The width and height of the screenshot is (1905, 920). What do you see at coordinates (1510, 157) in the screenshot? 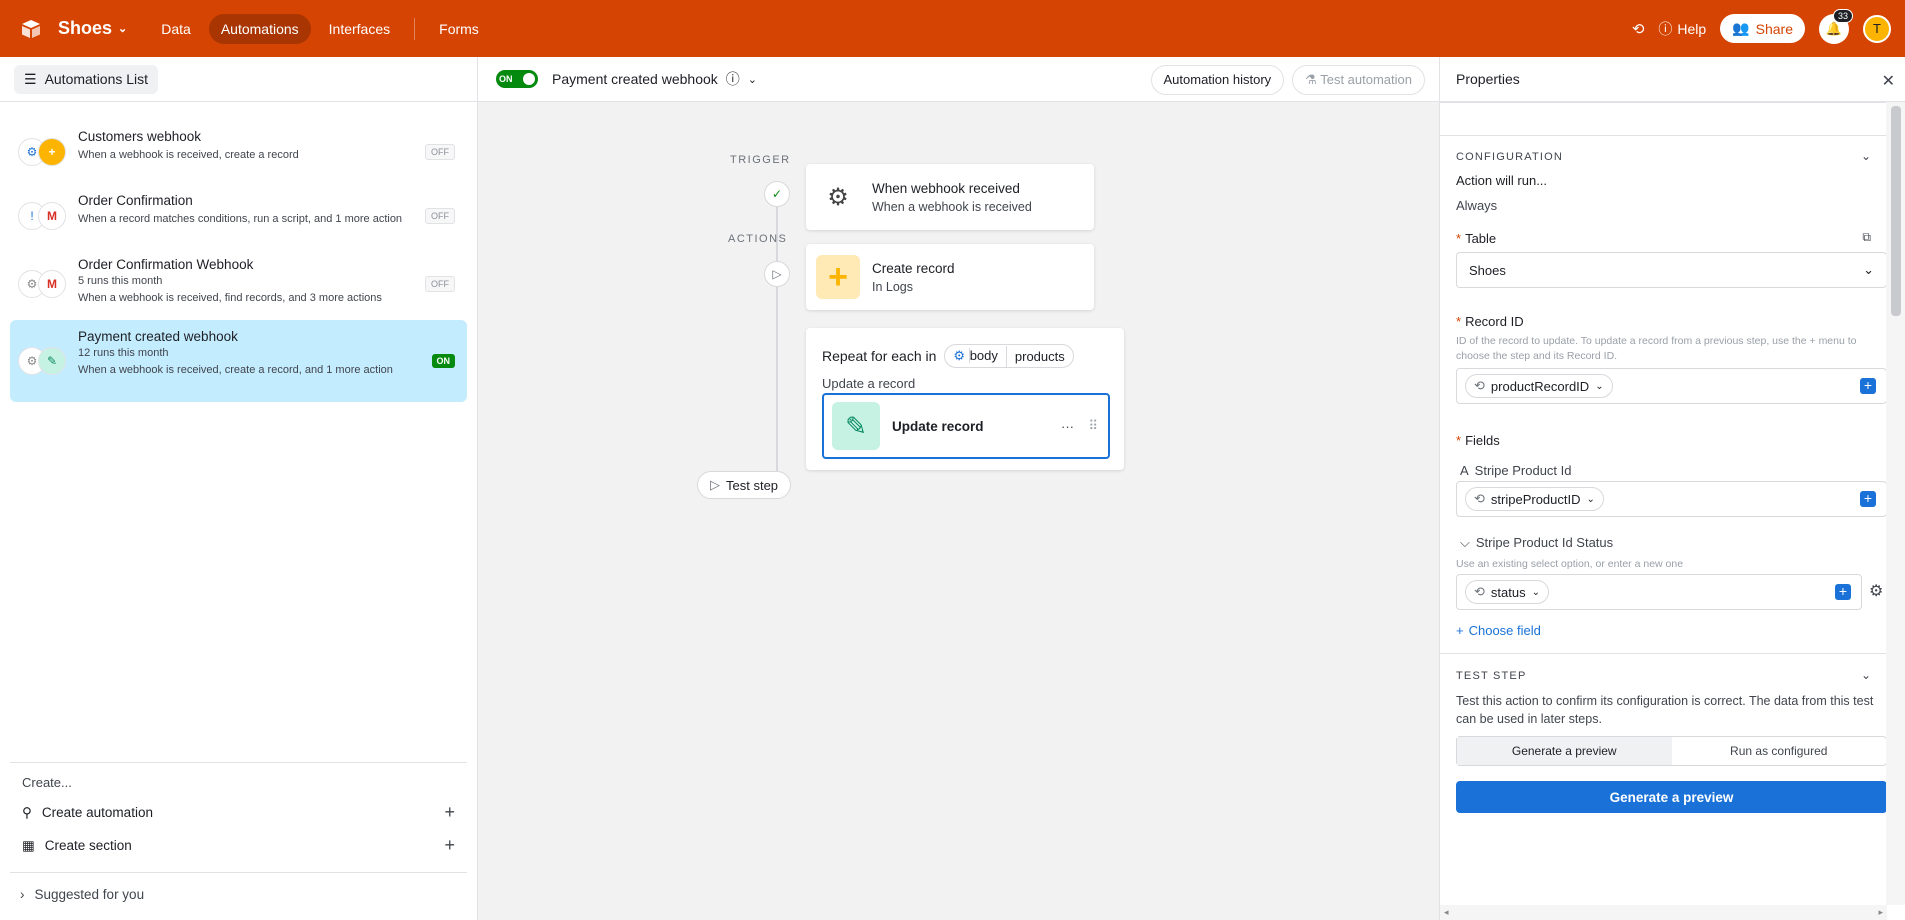
I see `configuration-heading: CONFIGURATION` at bounding box center [1510, 157].